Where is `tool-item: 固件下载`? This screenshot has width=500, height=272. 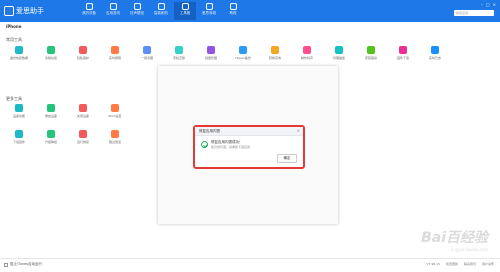
tool-item: 固件下载 is located at coordinates (403, 53).